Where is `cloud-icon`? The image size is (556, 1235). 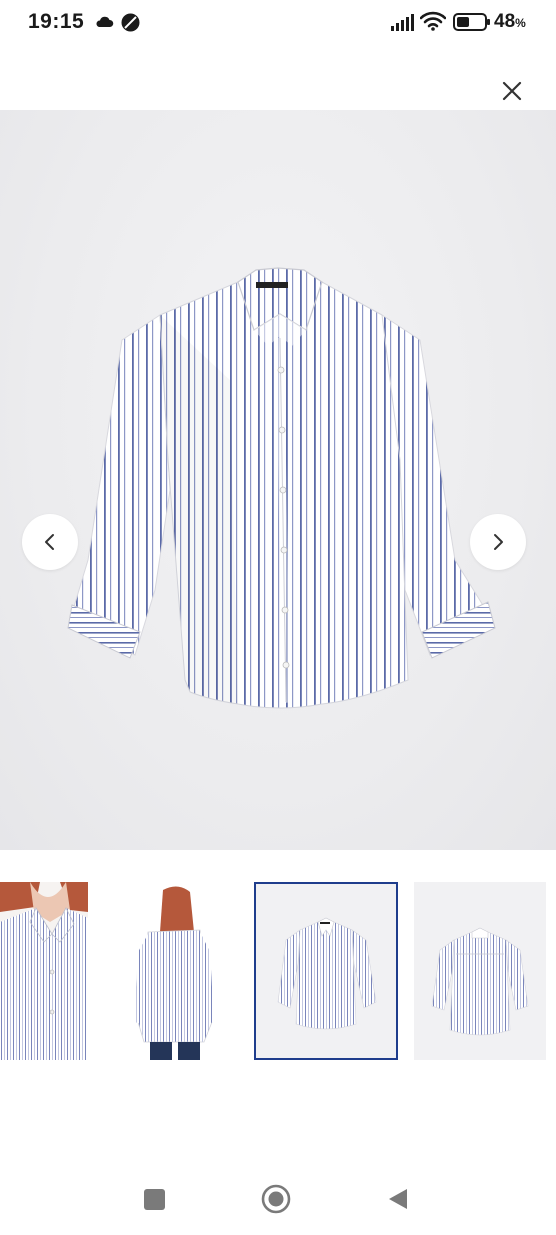
cloud-icon is located at coordinates (104, 24).